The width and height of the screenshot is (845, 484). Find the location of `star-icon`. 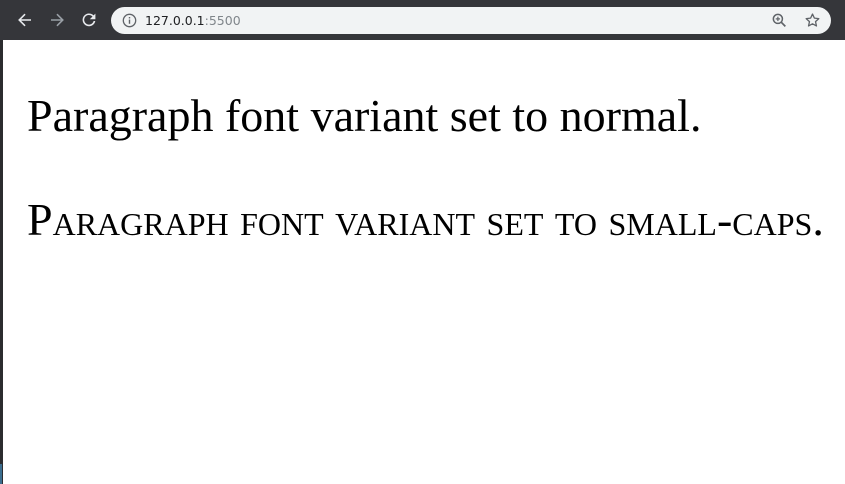

star-icon is located at coordinates (812, 20).